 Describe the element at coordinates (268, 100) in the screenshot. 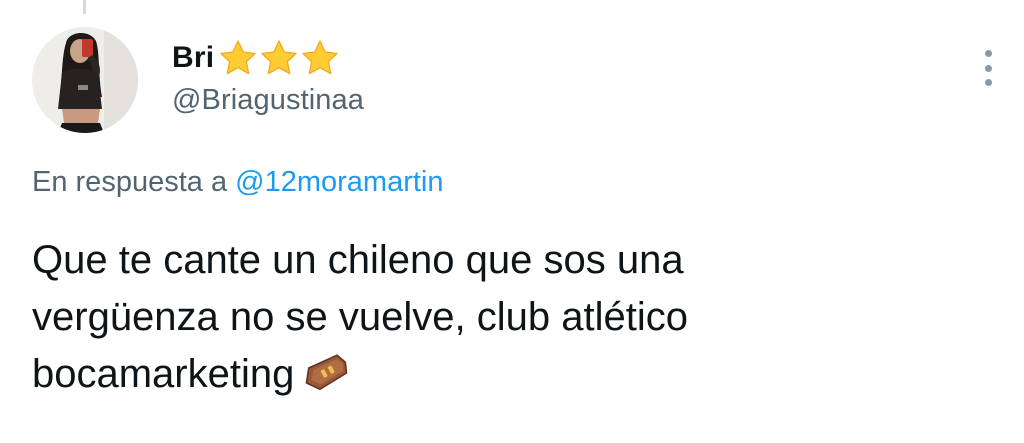

I see `user-handle: @Briagustinaa` at that location.